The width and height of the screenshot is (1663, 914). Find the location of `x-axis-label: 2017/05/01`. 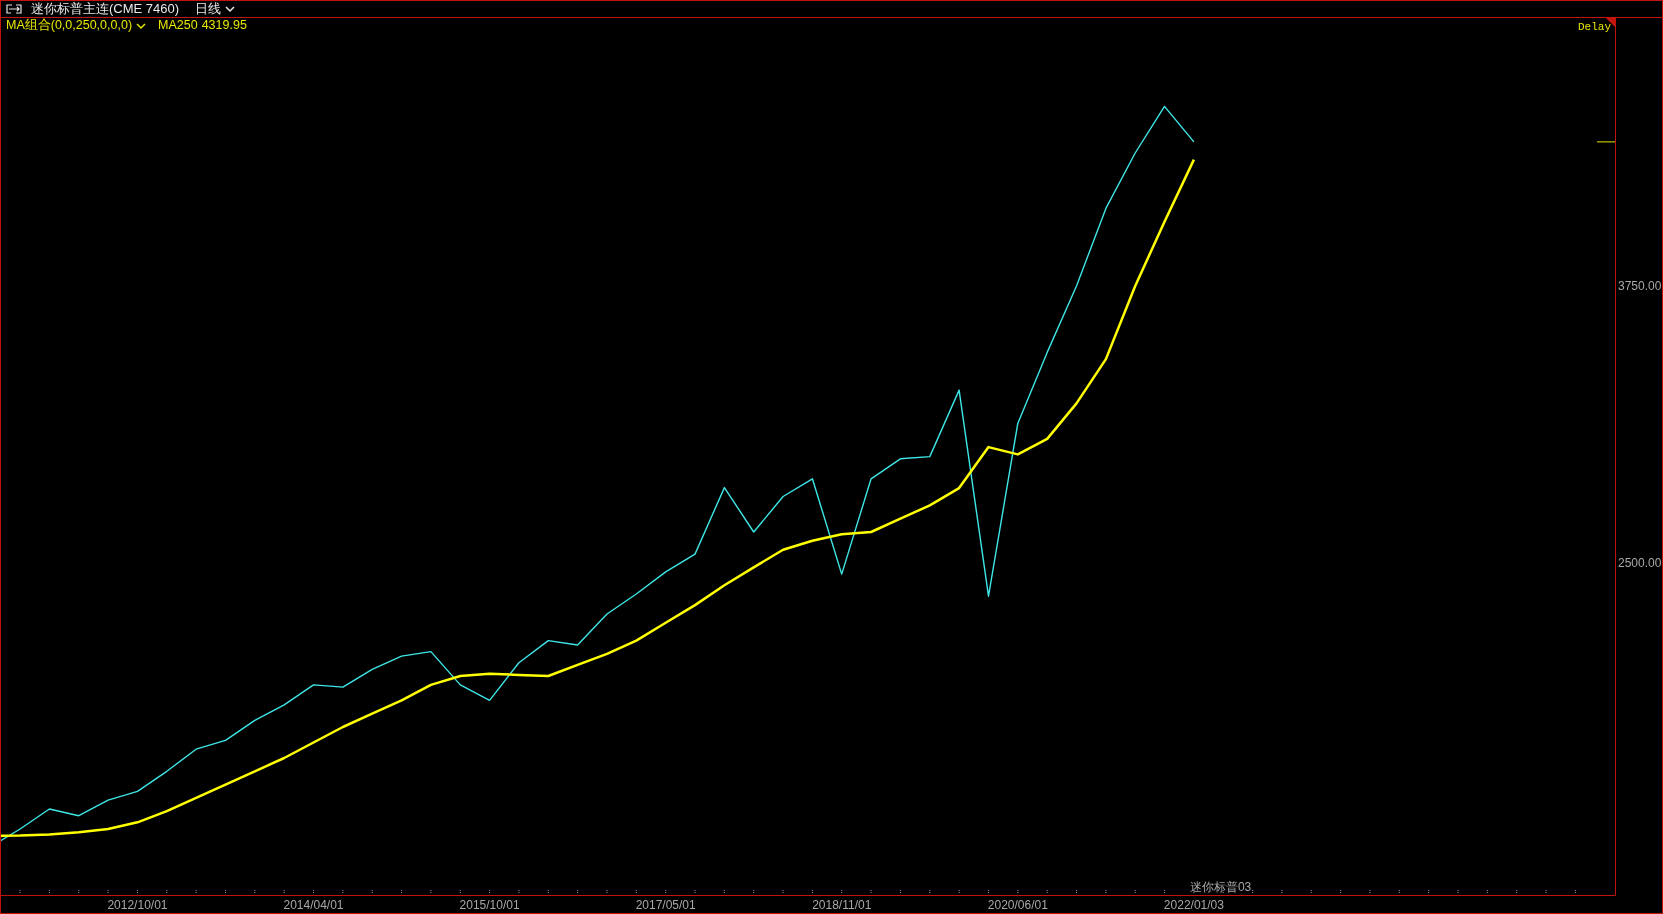

x-axis-label: 2017/05/01 is located at coordinates (665, 905).